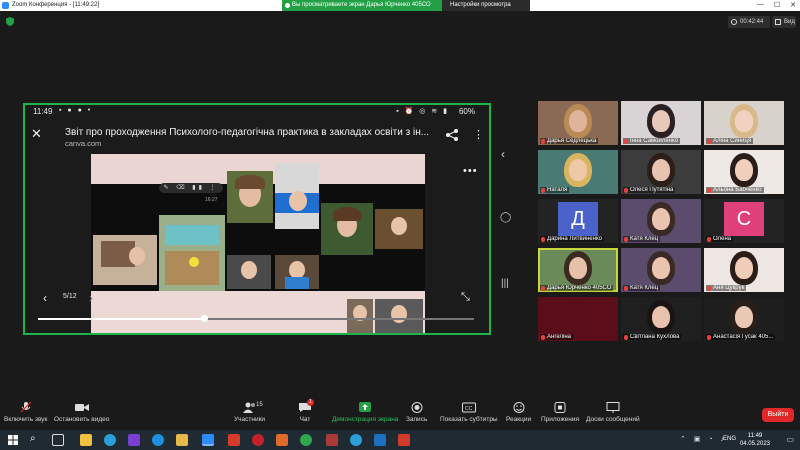 The width and height of the screenshot is (800, 450). What do you see at coordinates (249, 412) in the screenshot?
I see `participants-button: Участники 15` at bounding box center [249, 412].